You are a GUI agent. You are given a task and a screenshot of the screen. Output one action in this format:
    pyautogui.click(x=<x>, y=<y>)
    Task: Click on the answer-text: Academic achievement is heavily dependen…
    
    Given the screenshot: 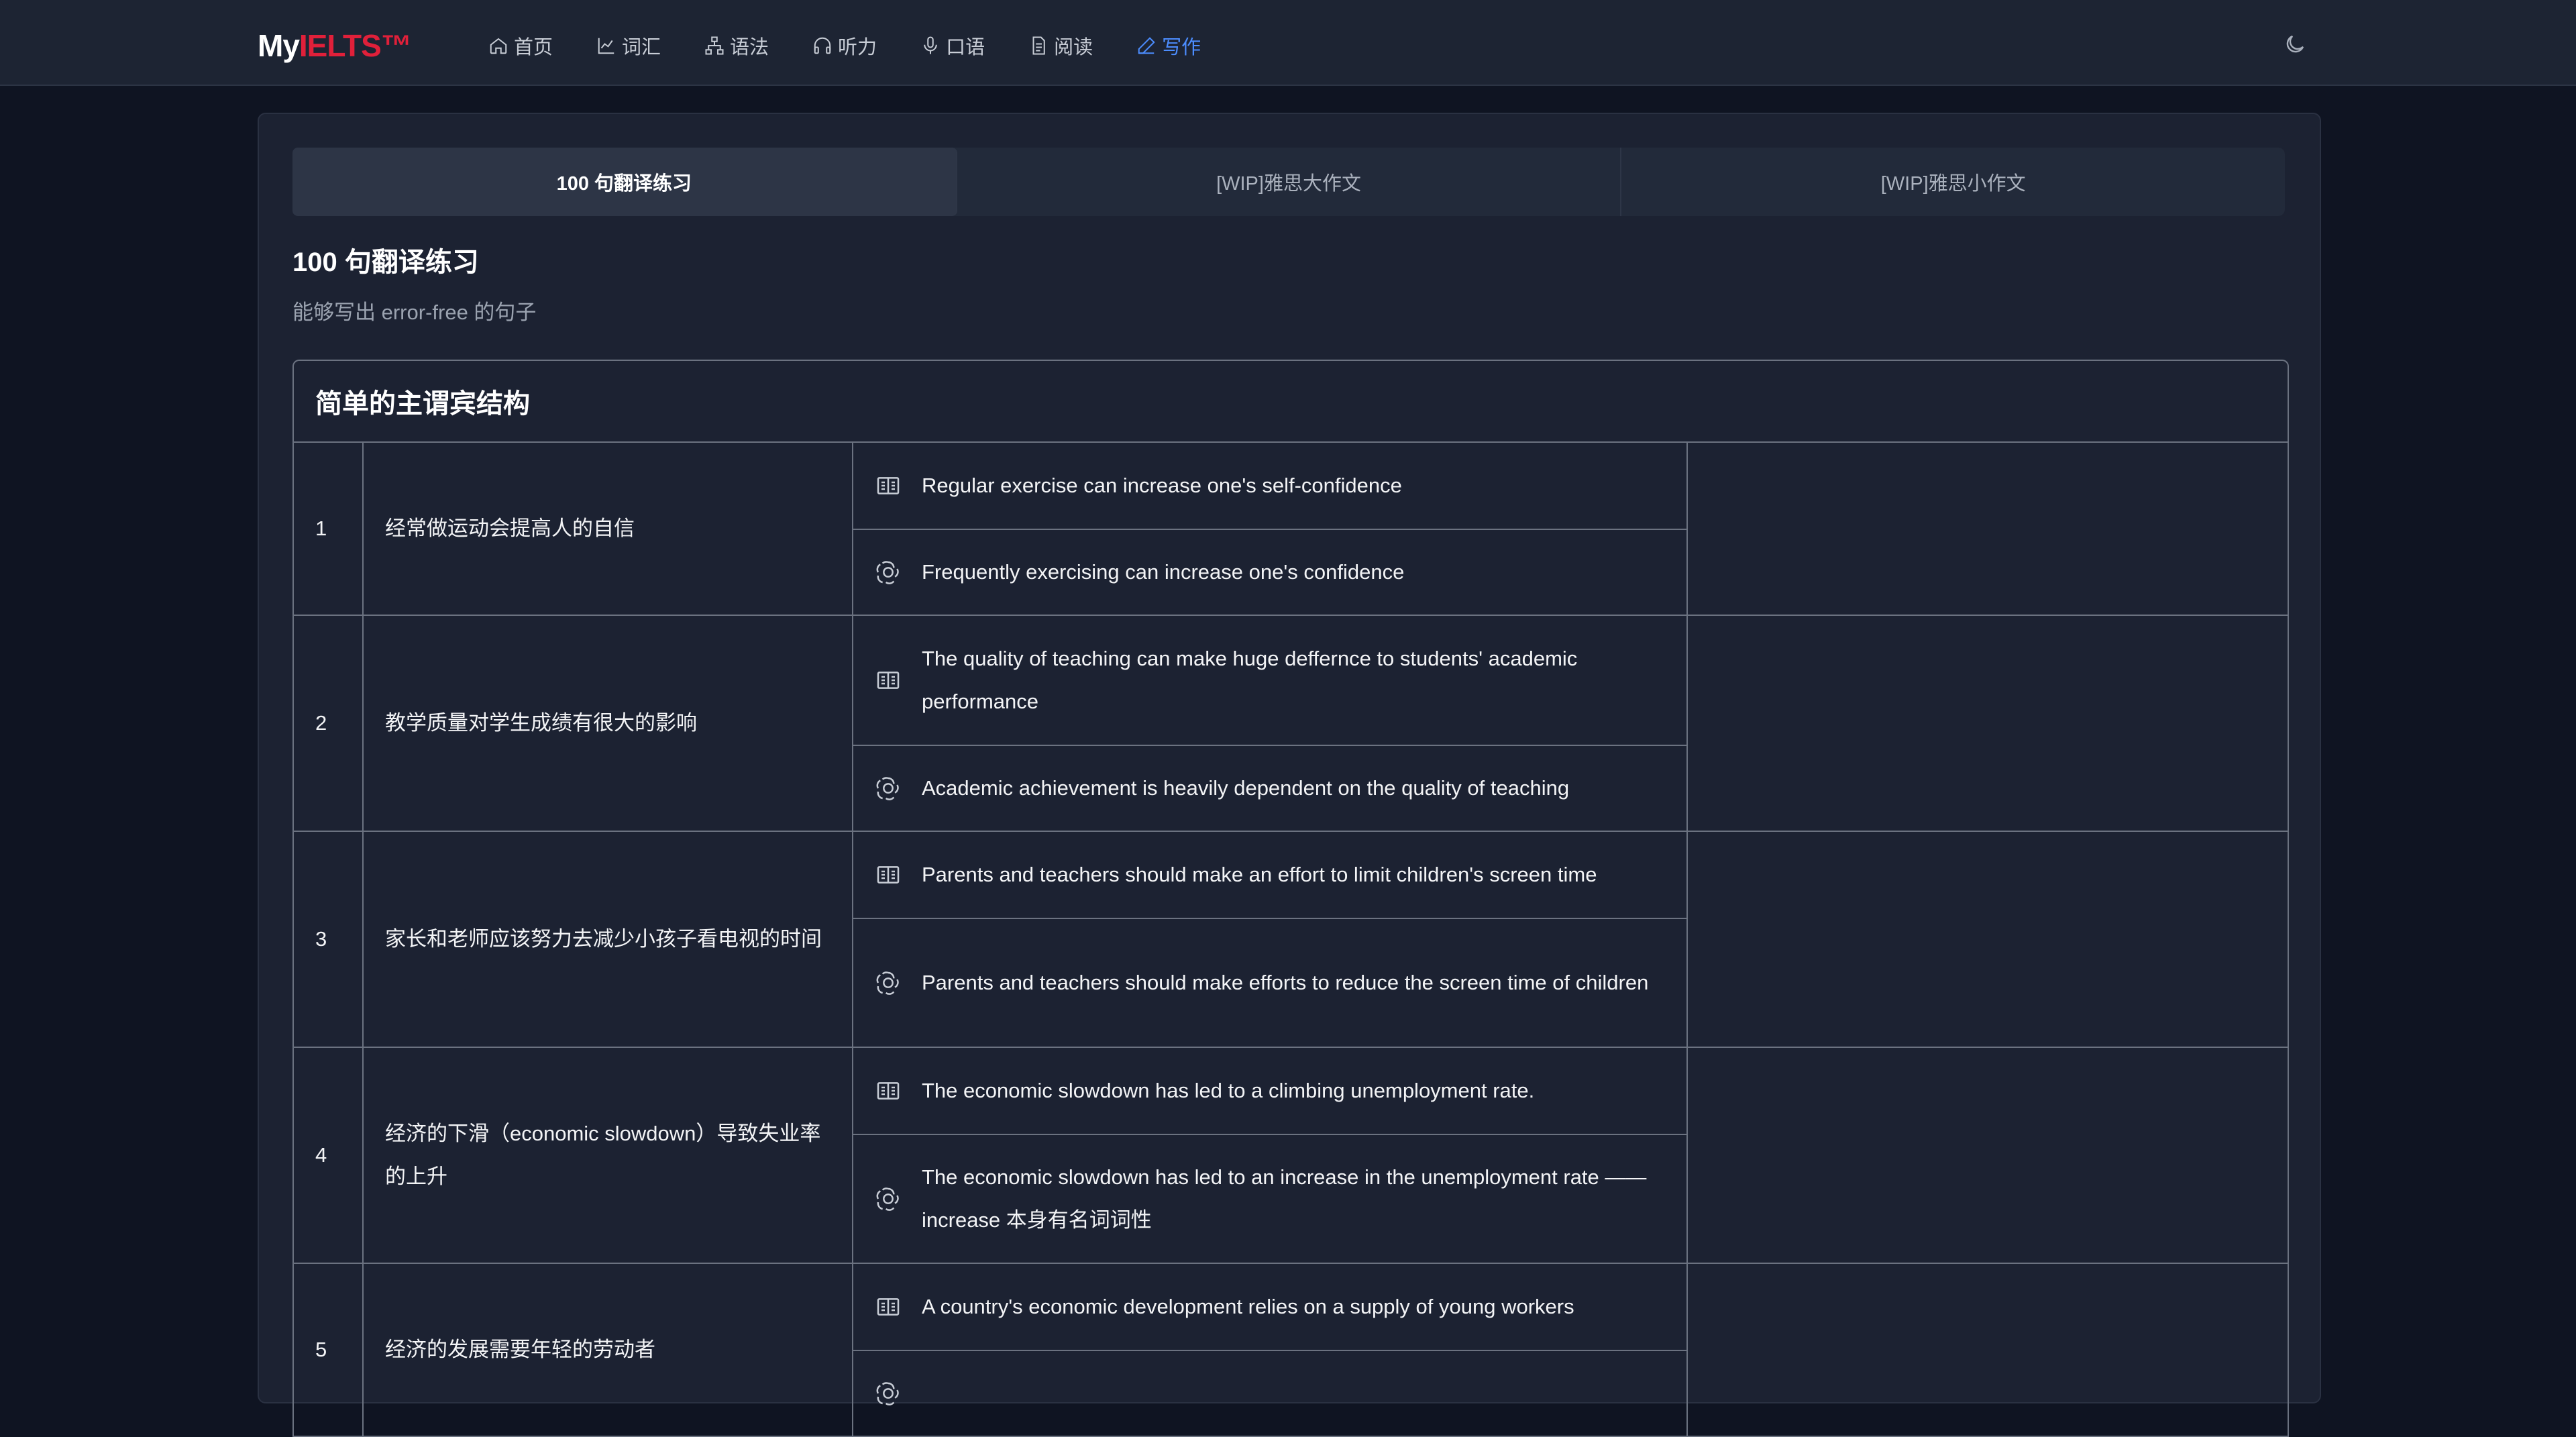 What is the action you would take?
    pyautogui.click(x=1246, y=788)
    